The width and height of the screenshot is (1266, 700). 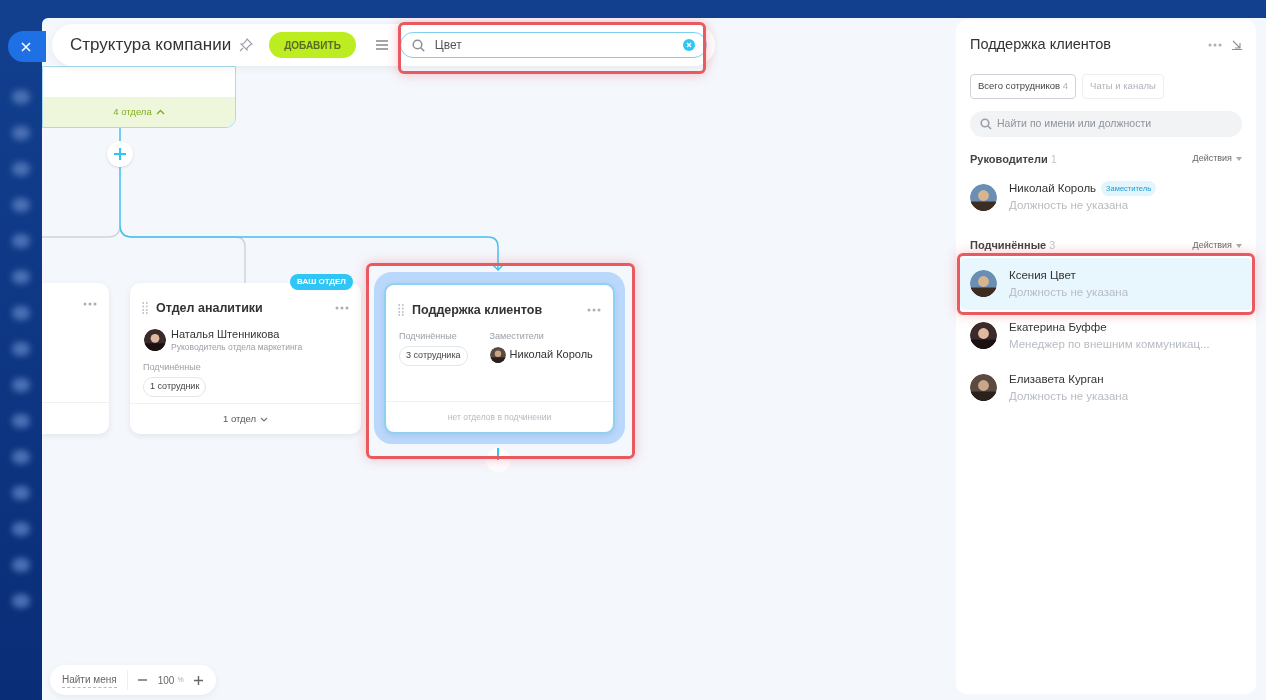 I want to click on card-footer-text: 1 отдел, so click(x=239, y=419).